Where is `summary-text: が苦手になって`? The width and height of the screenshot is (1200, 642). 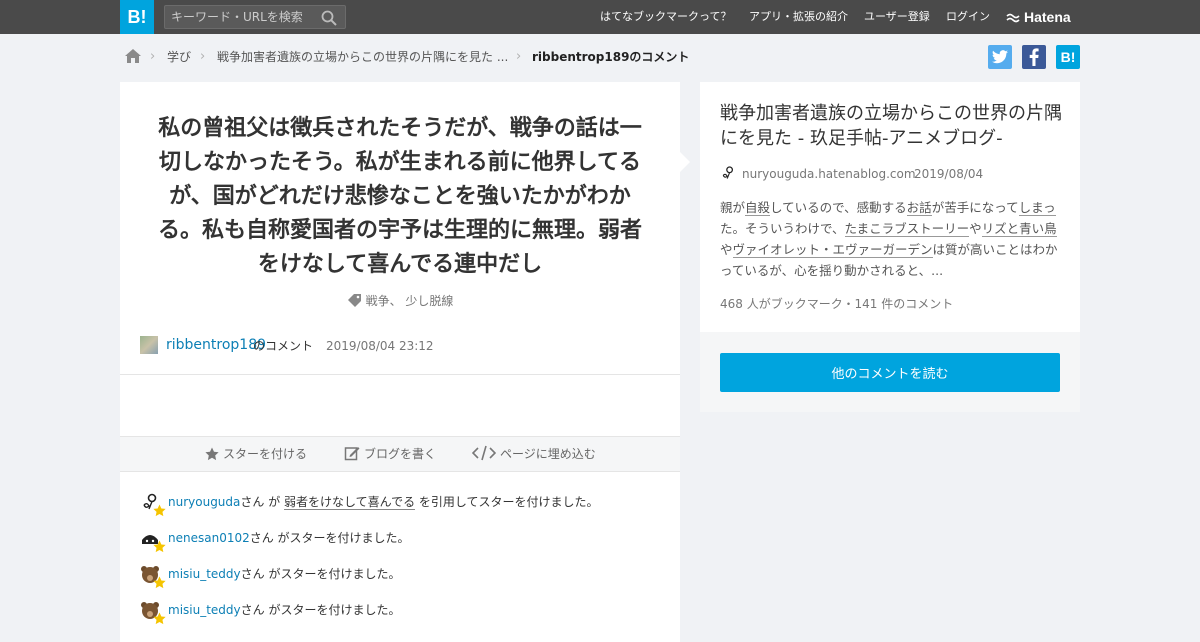
summary-text: が苦手になって is located at coordinates (975, 207).